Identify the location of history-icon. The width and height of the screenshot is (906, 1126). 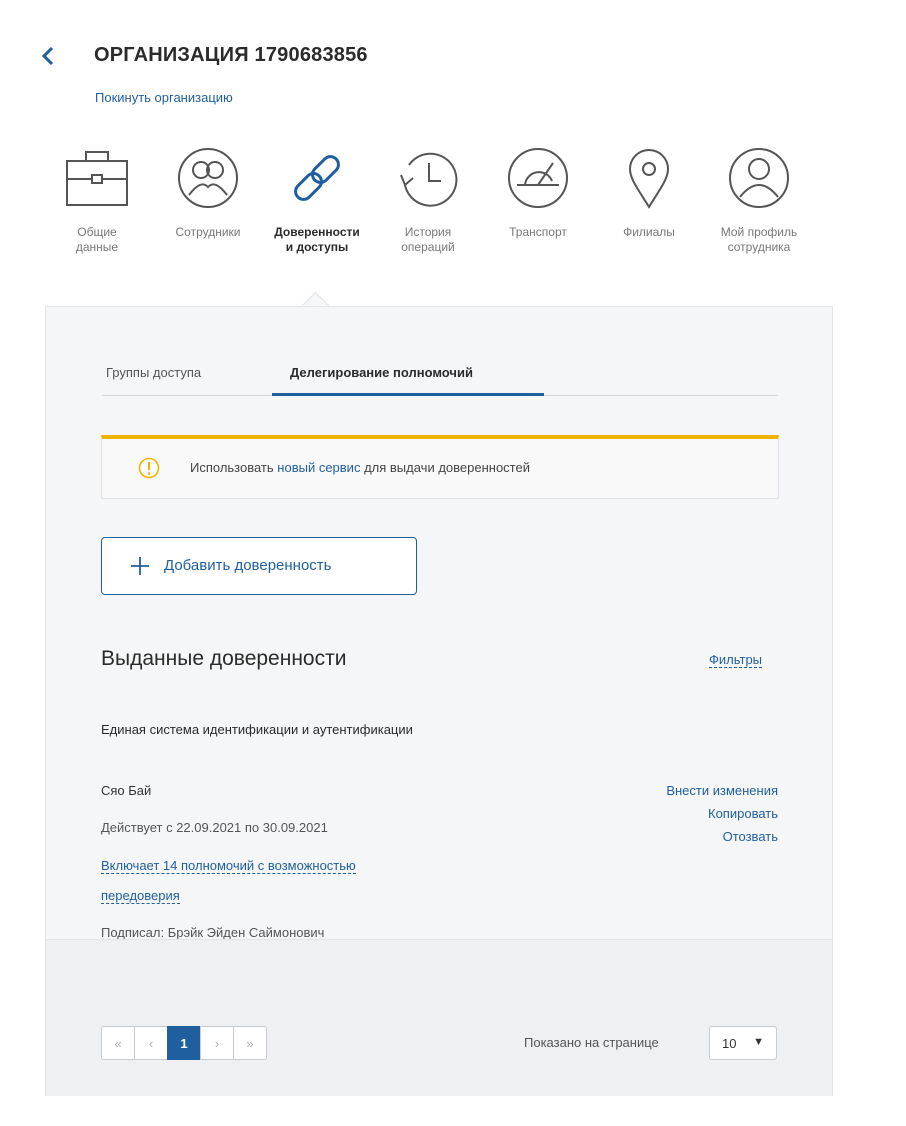
(429, 179).